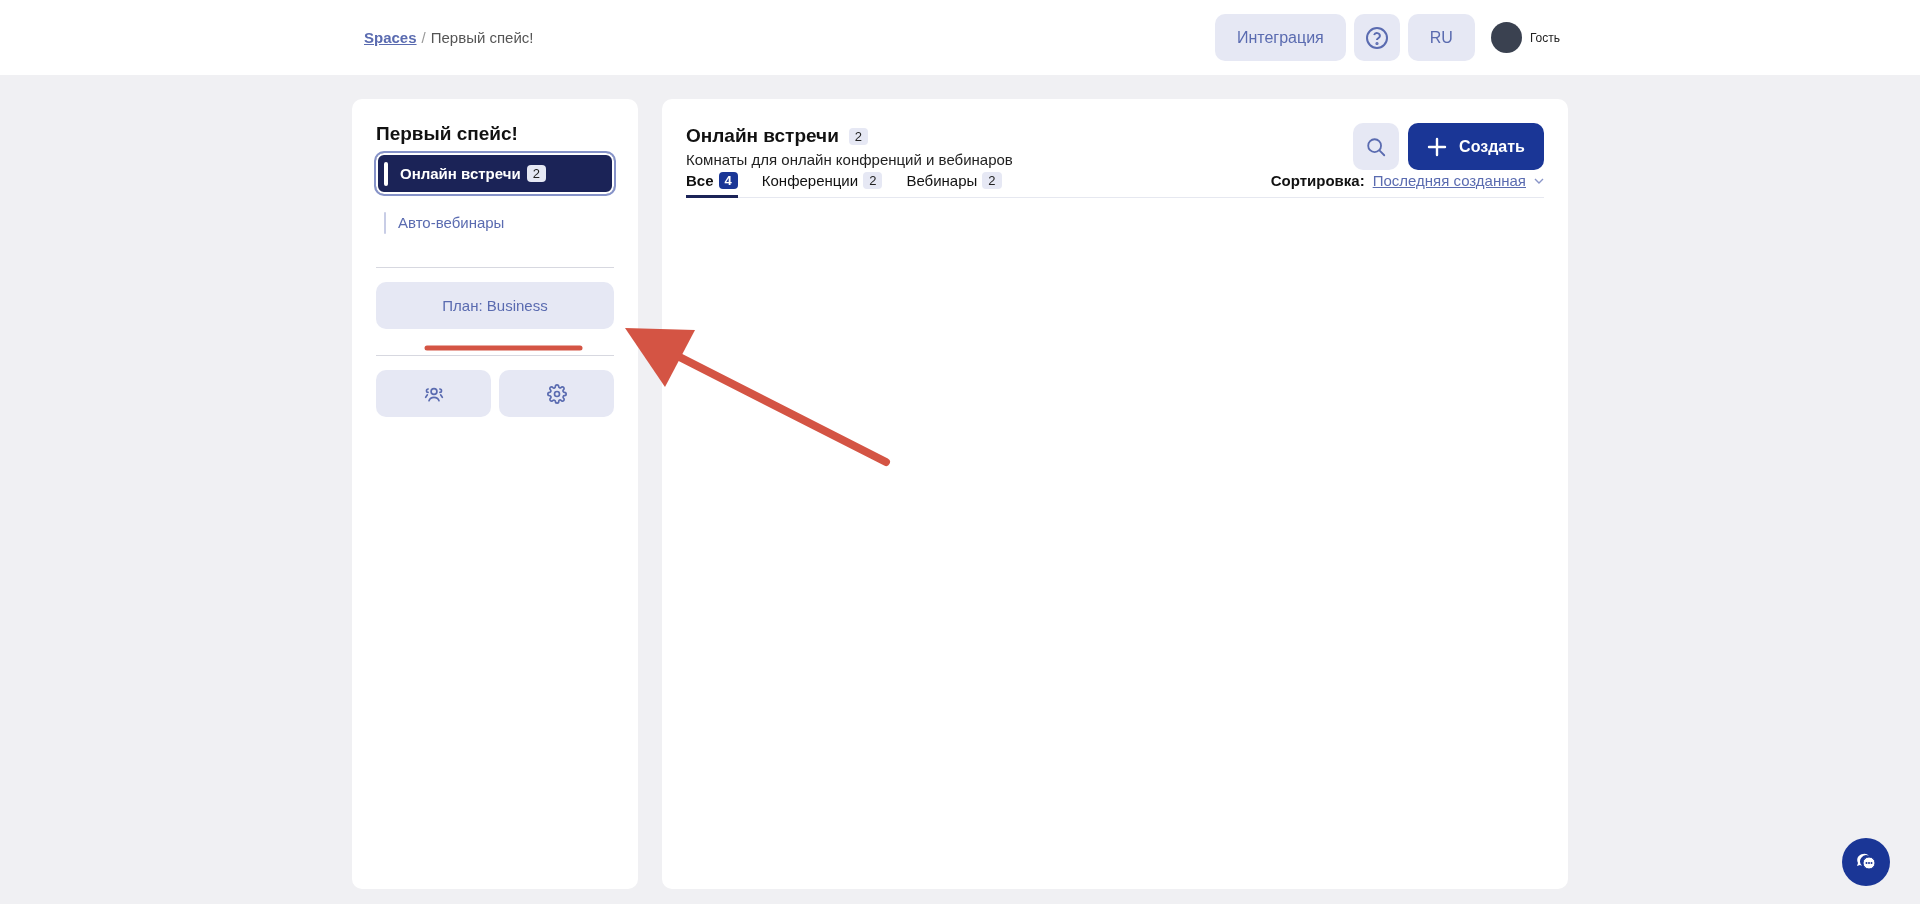  Describe the element at coordinates (1317, 180) in the screenshot. I see `sort-label: Сортировка:` at that location.